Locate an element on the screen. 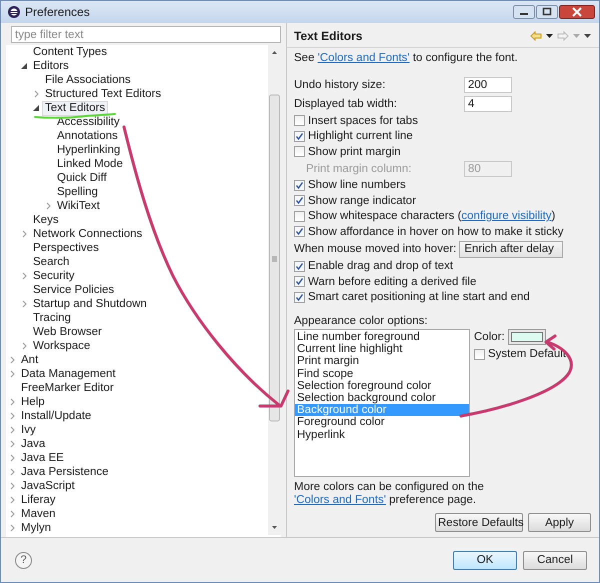  list-item: Line number foreground is located at coordinates (382, 337).